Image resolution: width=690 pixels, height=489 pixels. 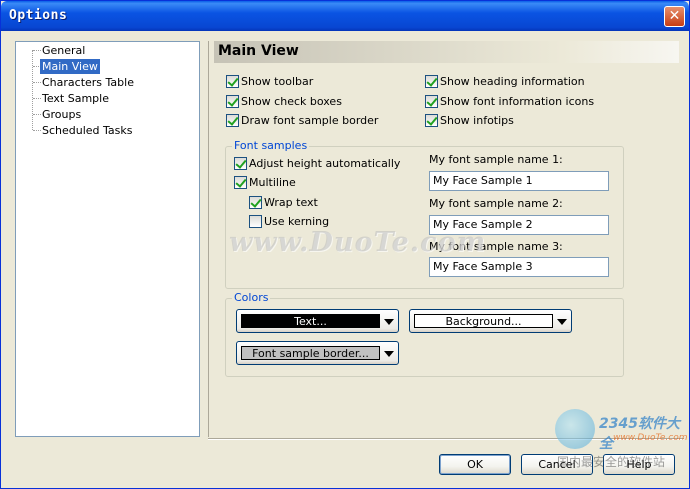 What do you see at coordinates (277, 81) in the screenshot?
I see `checkbox-label: Show toolbar` at bounding box center [277, 81].